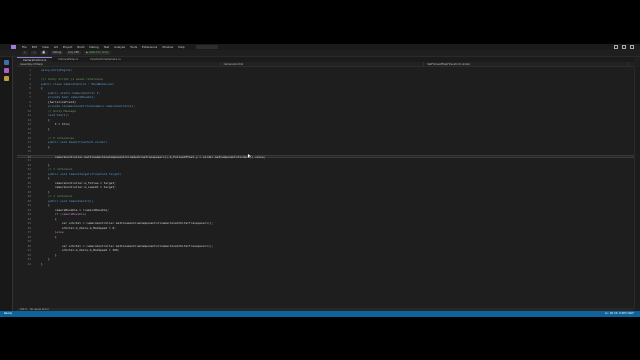 This screenshot has width=640, height=360. Describe the element at coordinates (325, 250) in the screenshot. I see `code-line: 41 orbital.m_XAxis.m_MaxSpeed = 300;` at that location.